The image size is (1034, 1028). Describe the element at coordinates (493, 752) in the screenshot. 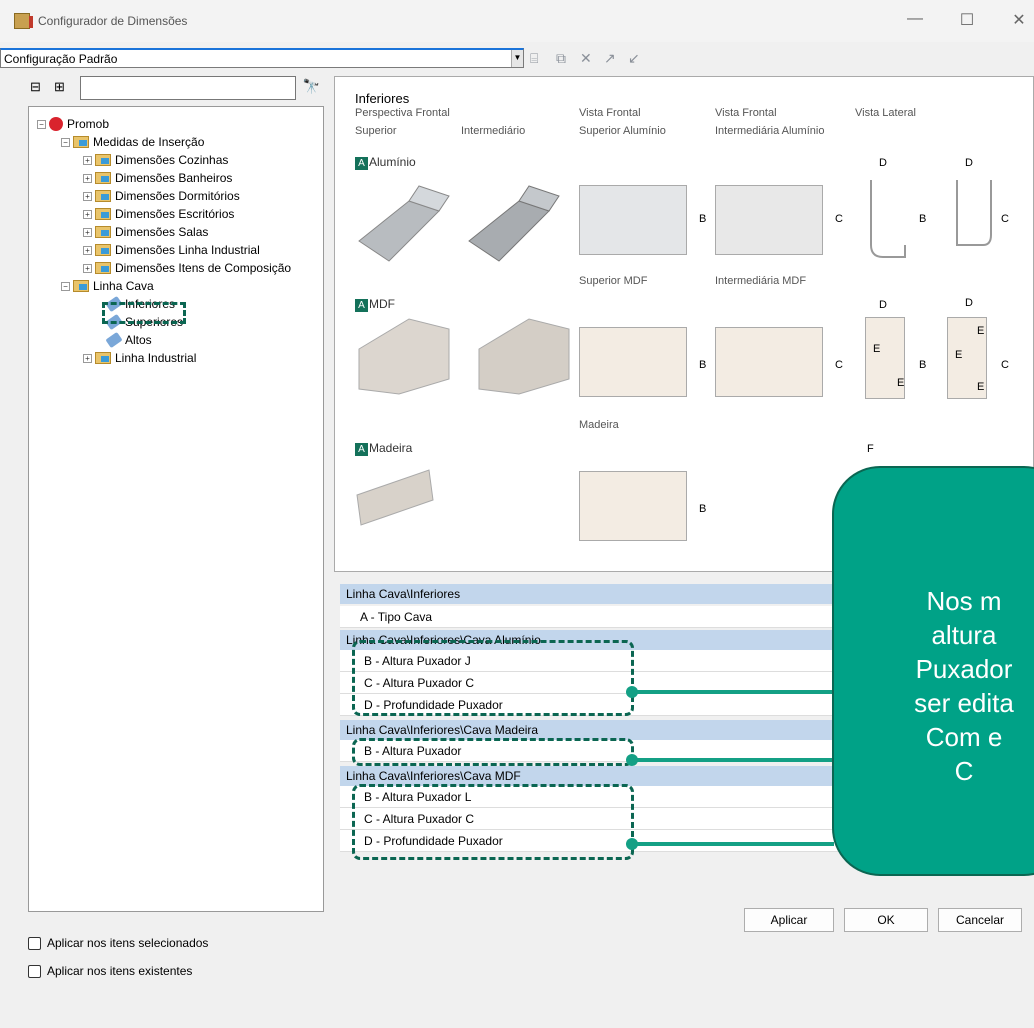

I see `highlight-madeira-rows` at that location.